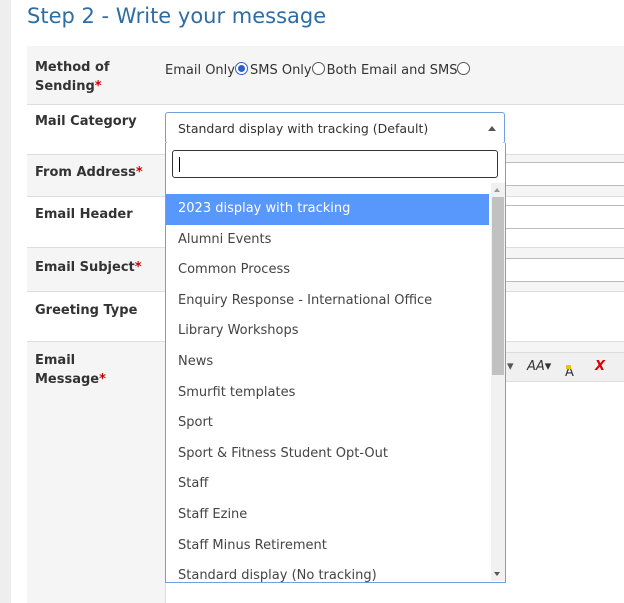  What do you see at coordinates (303, 128) in the screenshot?
I see `mail-category-value: Standard display with tracking (Default)` at bounding box center [303, 128].